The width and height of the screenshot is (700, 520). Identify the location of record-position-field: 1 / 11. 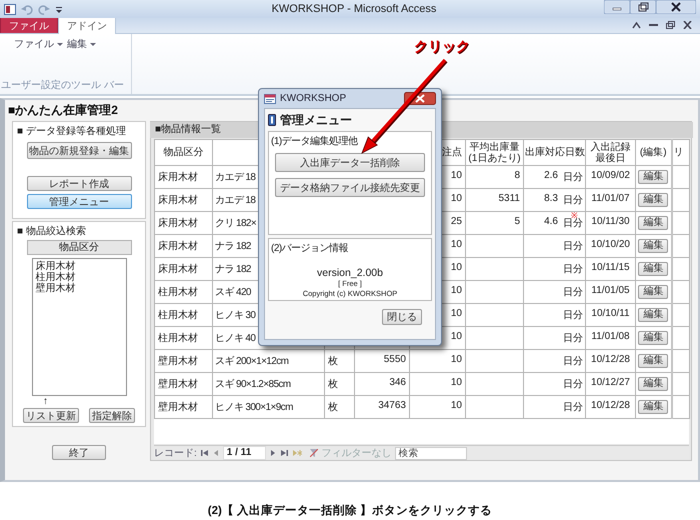
(244, 453).